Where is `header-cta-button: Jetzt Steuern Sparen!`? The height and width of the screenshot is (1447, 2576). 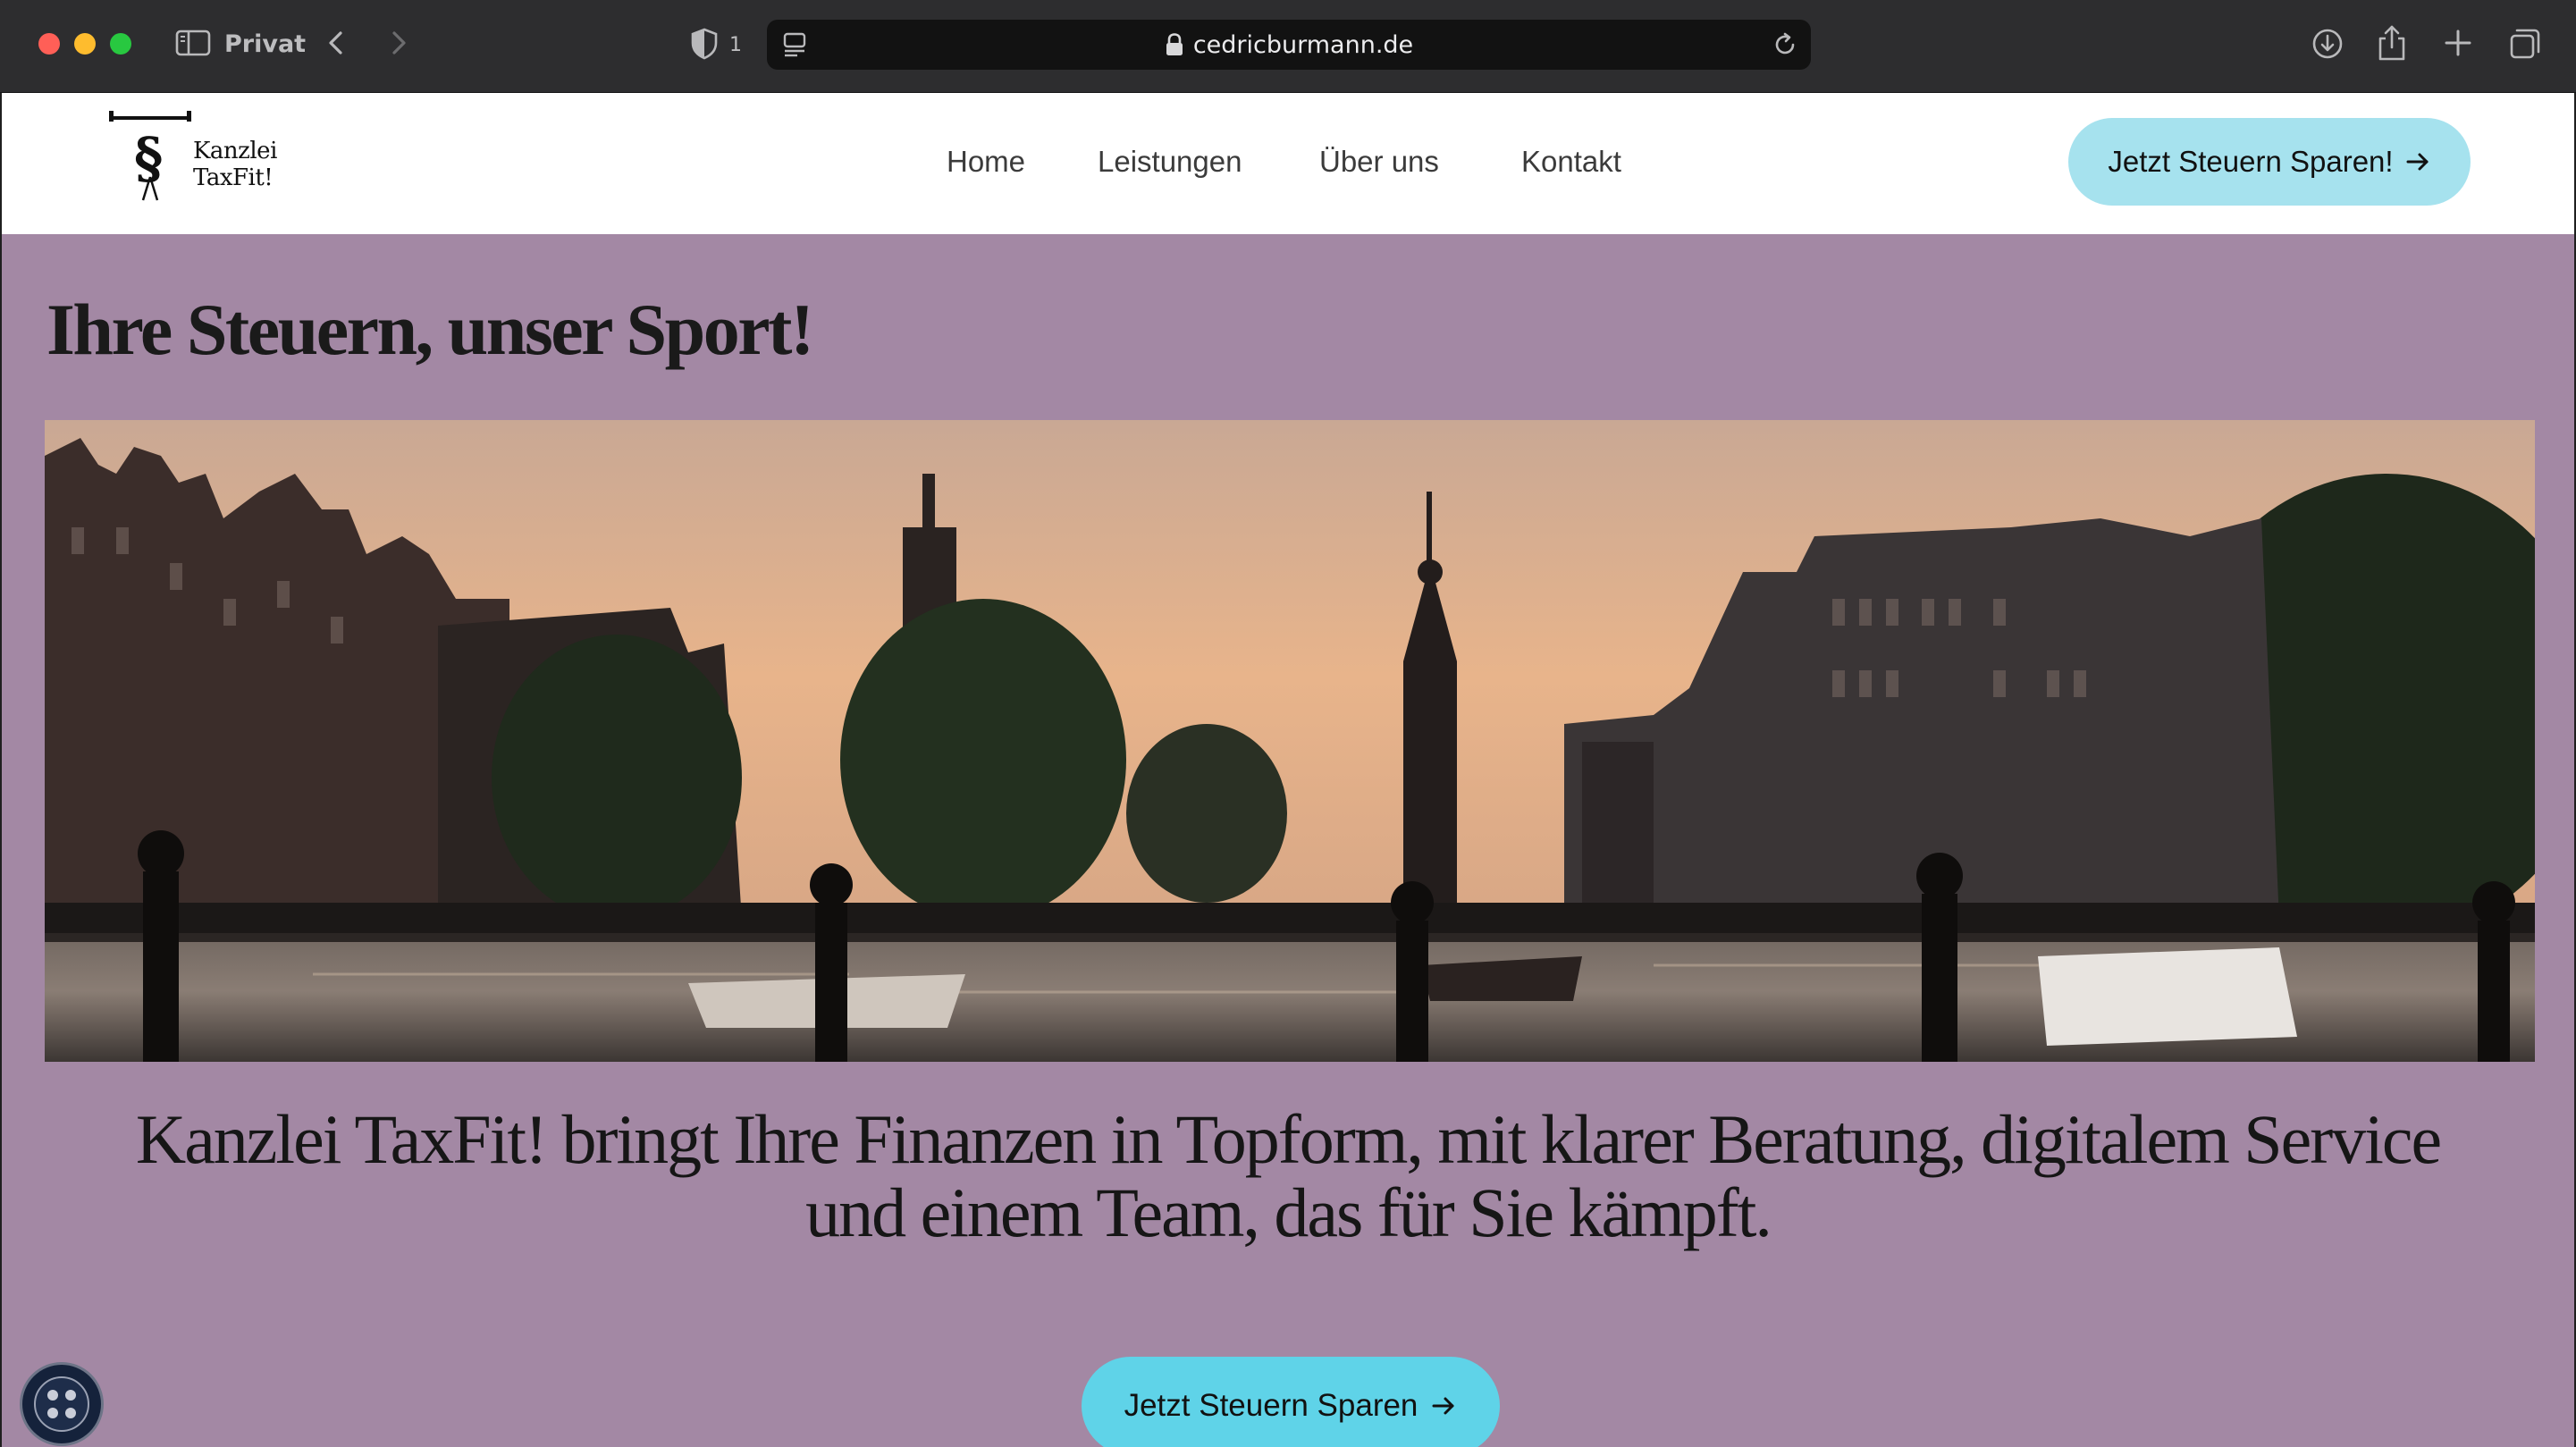
header-cta-button: Jetzt Steuern Sparen! is located at coordinates (2270, 162).